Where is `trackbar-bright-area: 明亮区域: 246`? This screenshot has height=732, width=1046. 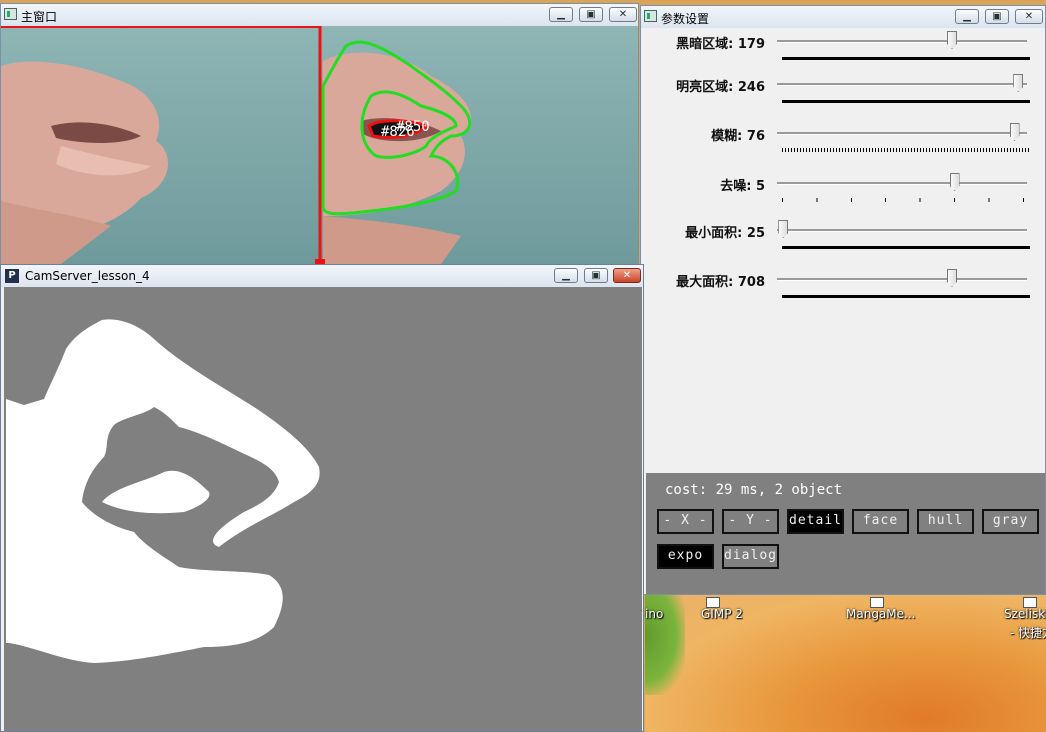
trackbar-bright-area: 明亮区域: 246 is located at coordinates (839, 96).